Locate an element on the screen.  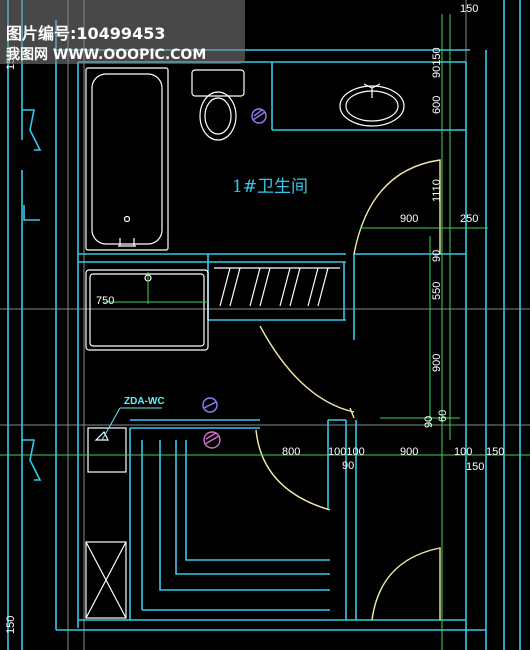
shelf-slats is located at coordinates (277, 287).